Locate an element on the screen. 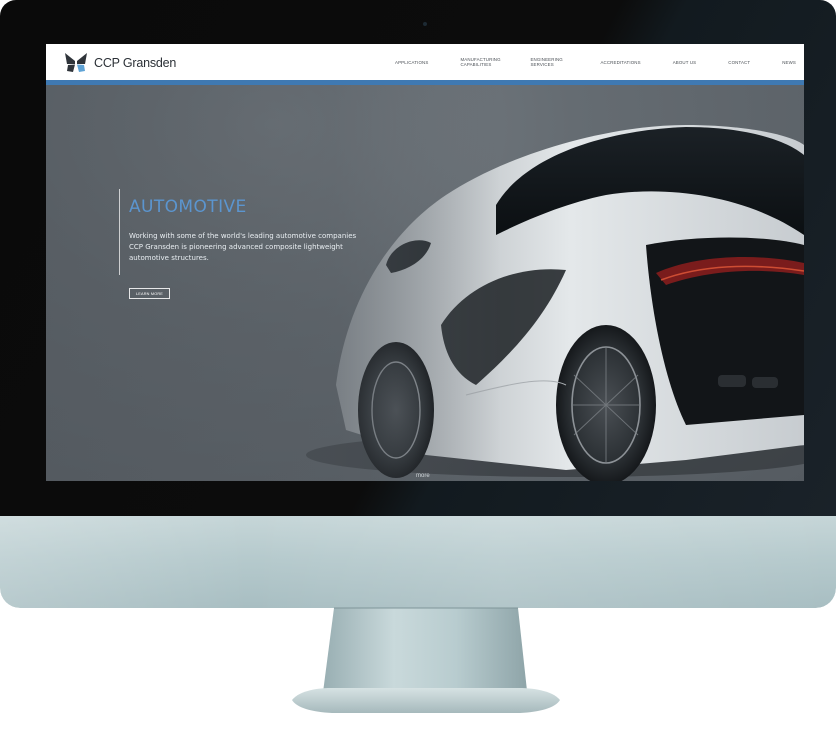 The height and width of the screenshot is (740, 836). nav-item-manufacturing-capabilities: MANUFACTURING CAPABILITIES is located at coordinates (480, 62).